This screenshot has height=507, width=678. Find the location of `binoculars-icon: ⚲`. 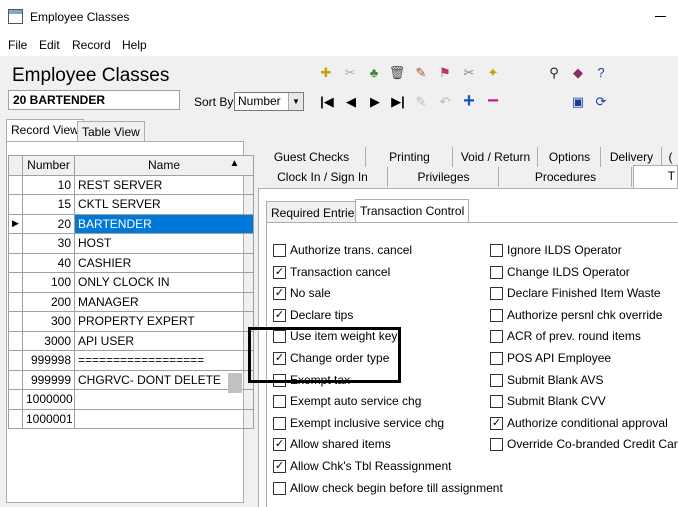

binoculars-icon: ⚲ is located at coordinates (554, 73).